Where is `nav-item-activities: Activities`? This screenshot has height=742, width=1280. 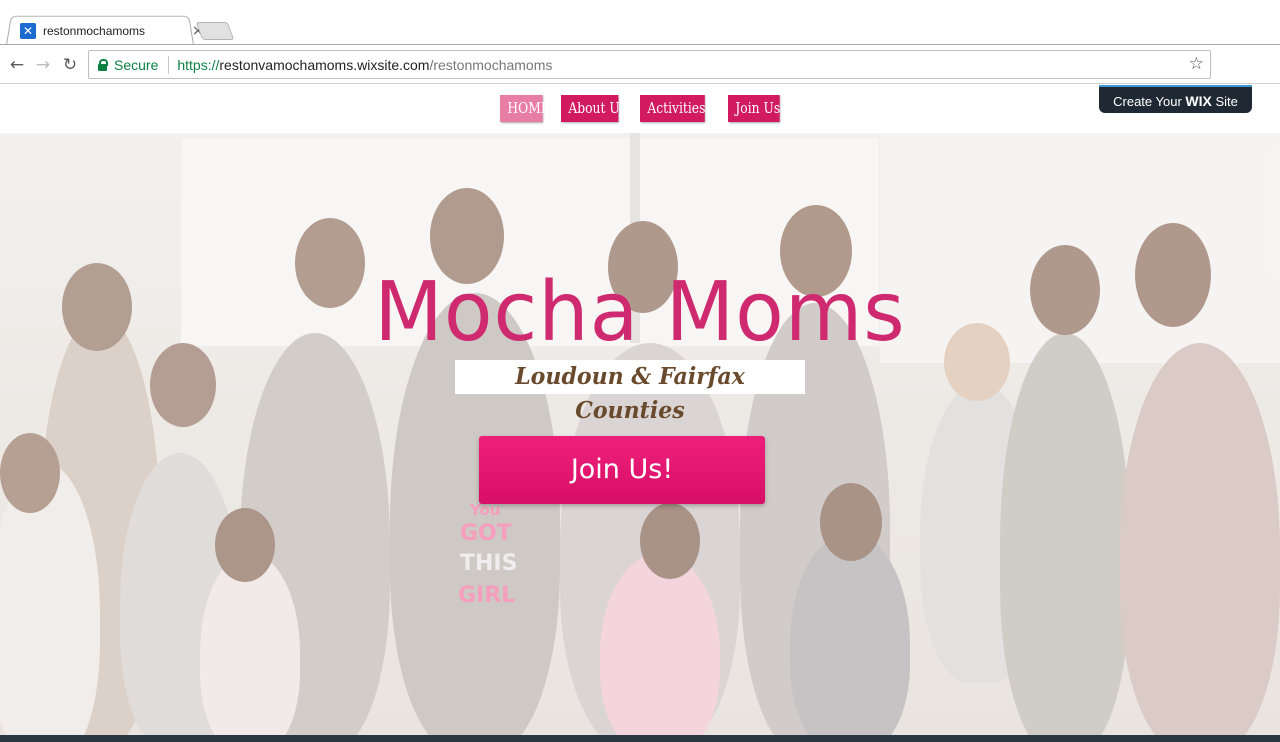
nav-item-activities: Activities is located at coordinates (672, 108).